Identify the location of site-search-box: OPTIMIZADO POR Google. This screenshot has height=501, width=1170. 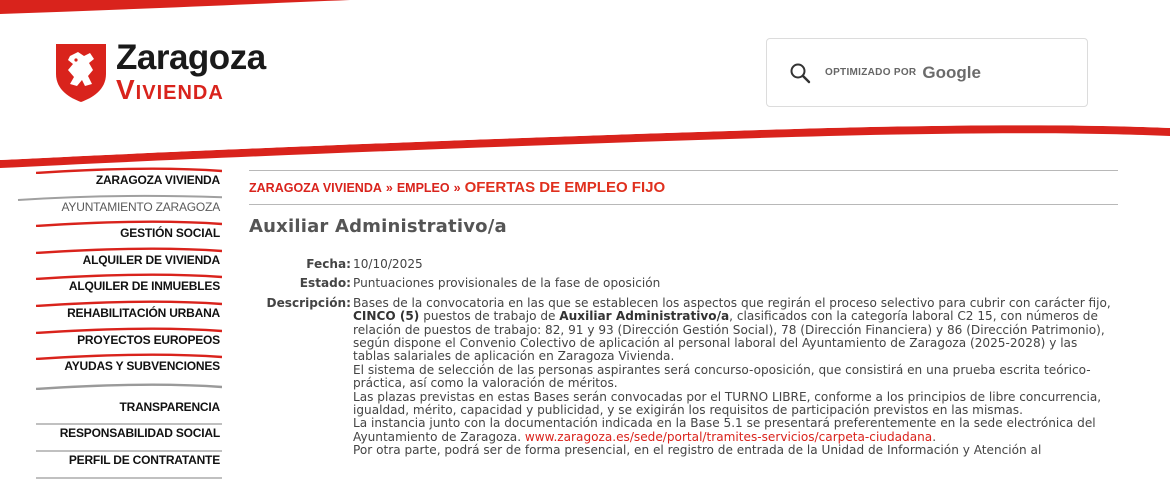
(927, 72).